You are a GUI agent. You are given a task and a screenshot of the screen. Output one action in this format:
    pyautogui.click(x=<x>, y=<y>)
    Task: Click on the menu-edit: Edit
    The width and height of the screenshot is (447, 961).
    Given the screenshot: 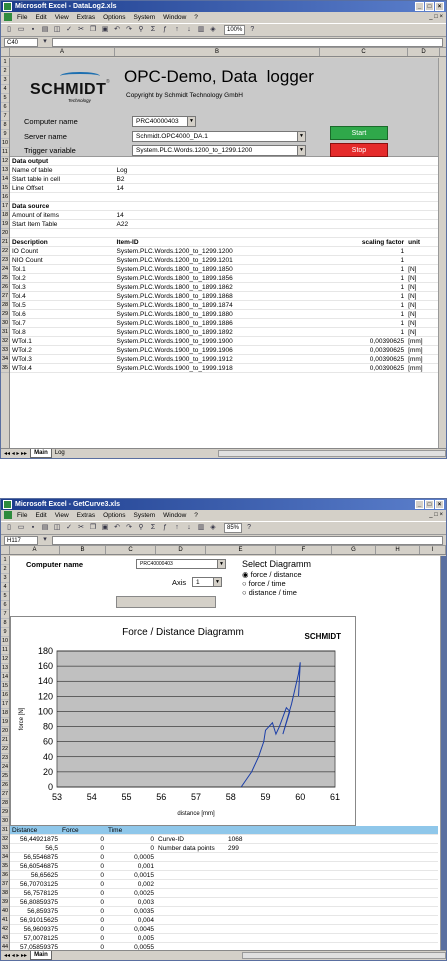 What is the action you would take?
    pyautogui.click(x=40, y=17)
    